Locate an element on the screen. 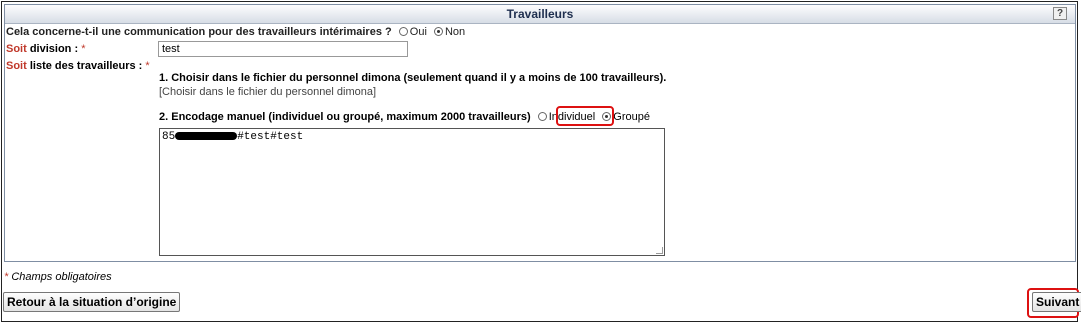  radio-individuel is located at coordinates (542, 116).